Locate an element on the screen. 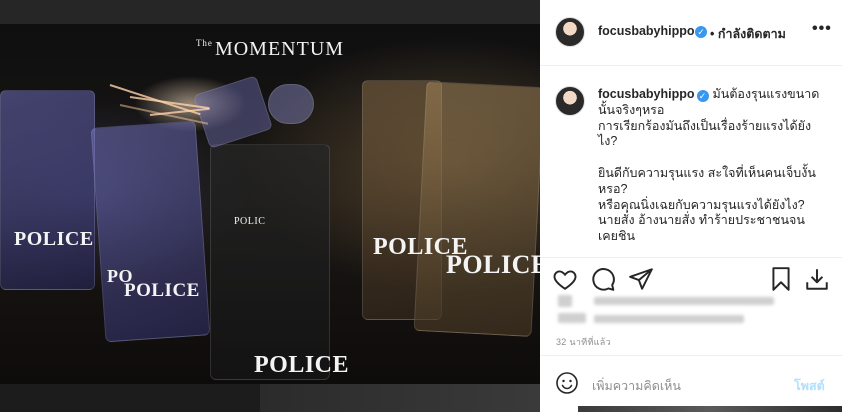  photo-watermark: The MOMENTUM is located at coordinates (270, 49).